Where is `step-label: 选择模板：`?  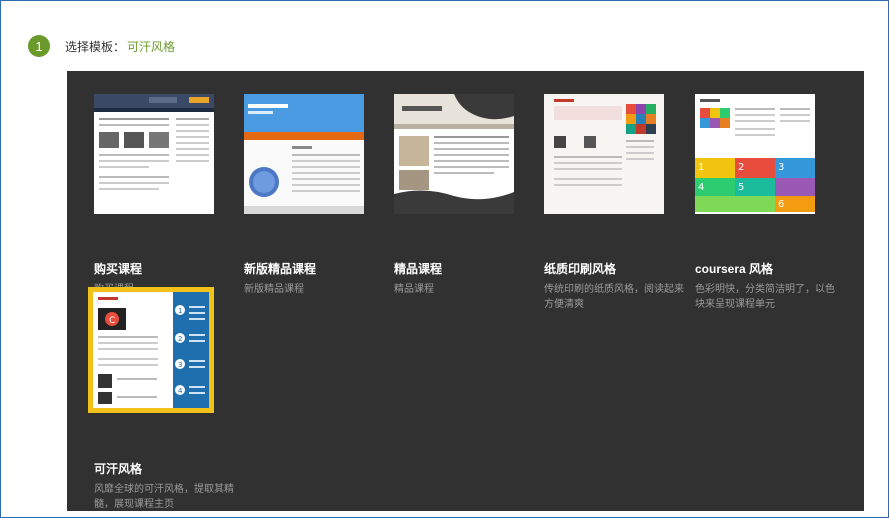
step-label: 选择模板： is located at coordinates (95, 46).